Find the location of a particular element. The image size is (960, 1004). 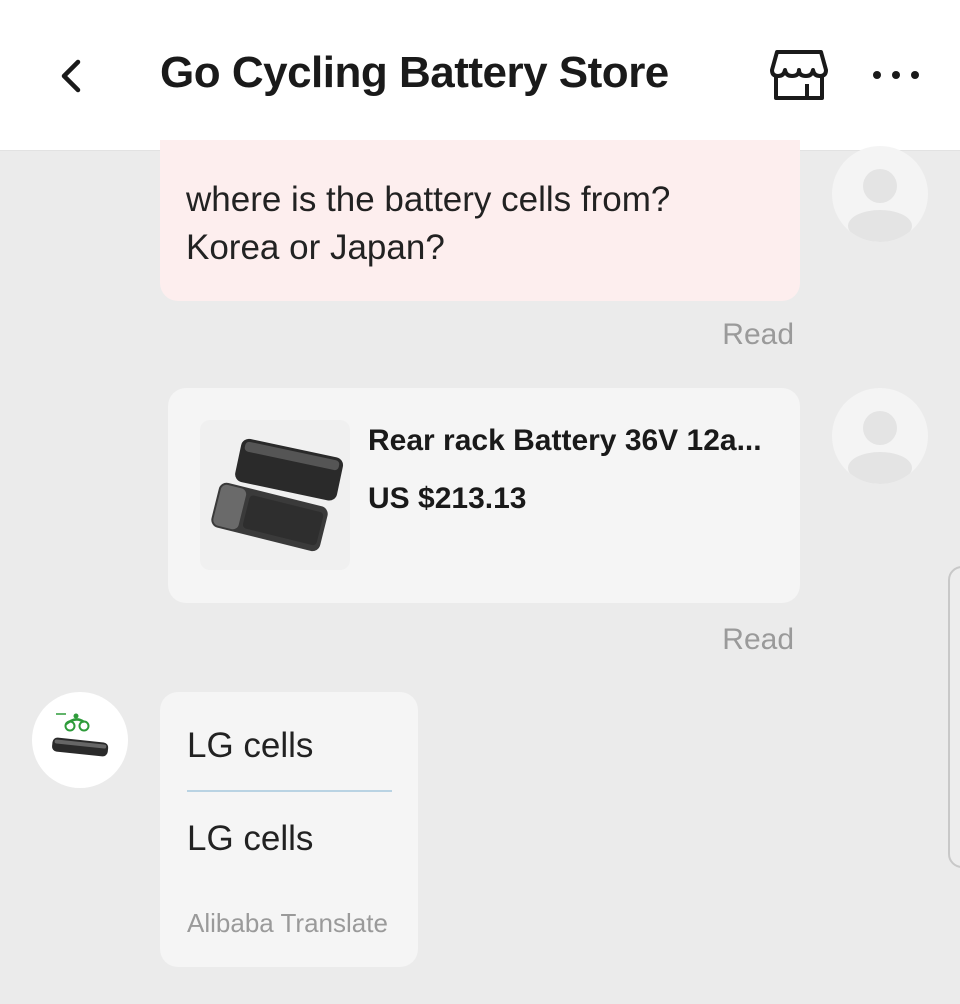

store-icon is located at coordinates (799, 75).